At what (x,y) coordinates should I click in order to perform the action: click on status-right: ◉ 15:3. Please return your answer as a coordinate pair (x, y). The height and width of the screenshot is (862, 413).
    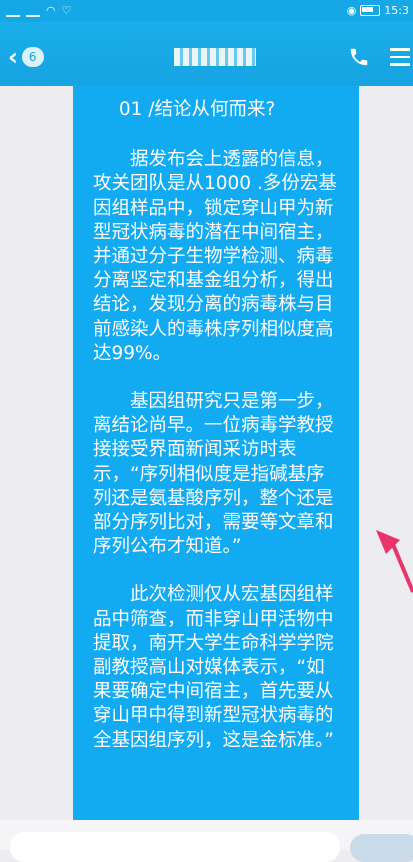
    Looking at the image, I should click on (378, 10).